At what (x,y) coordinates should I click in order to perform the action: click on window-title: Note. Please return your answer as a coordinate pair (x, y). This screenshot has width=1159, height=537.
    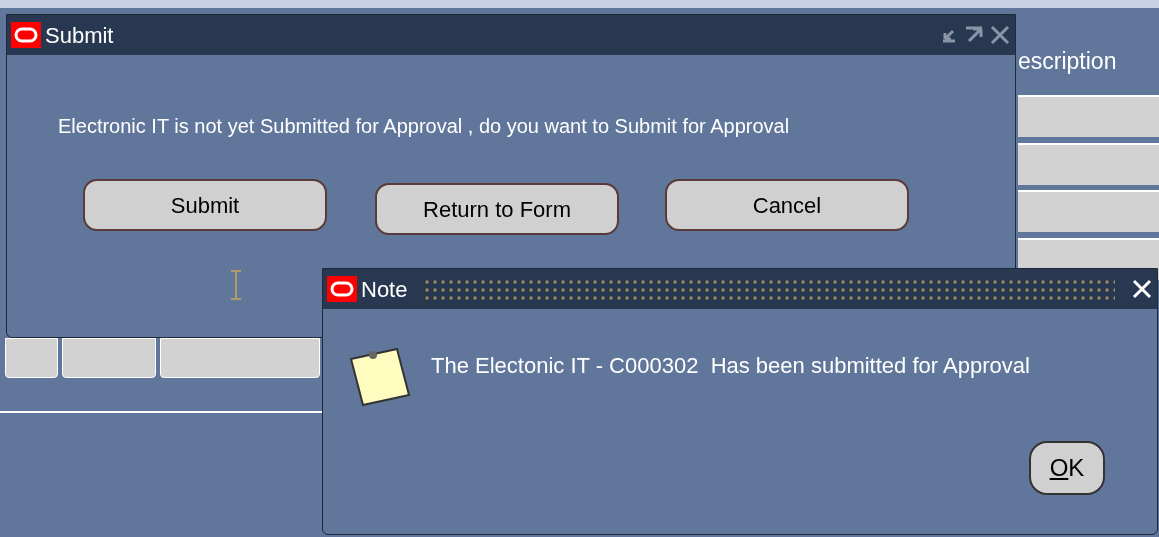
    Looking at the image, I should click on (384, 289).